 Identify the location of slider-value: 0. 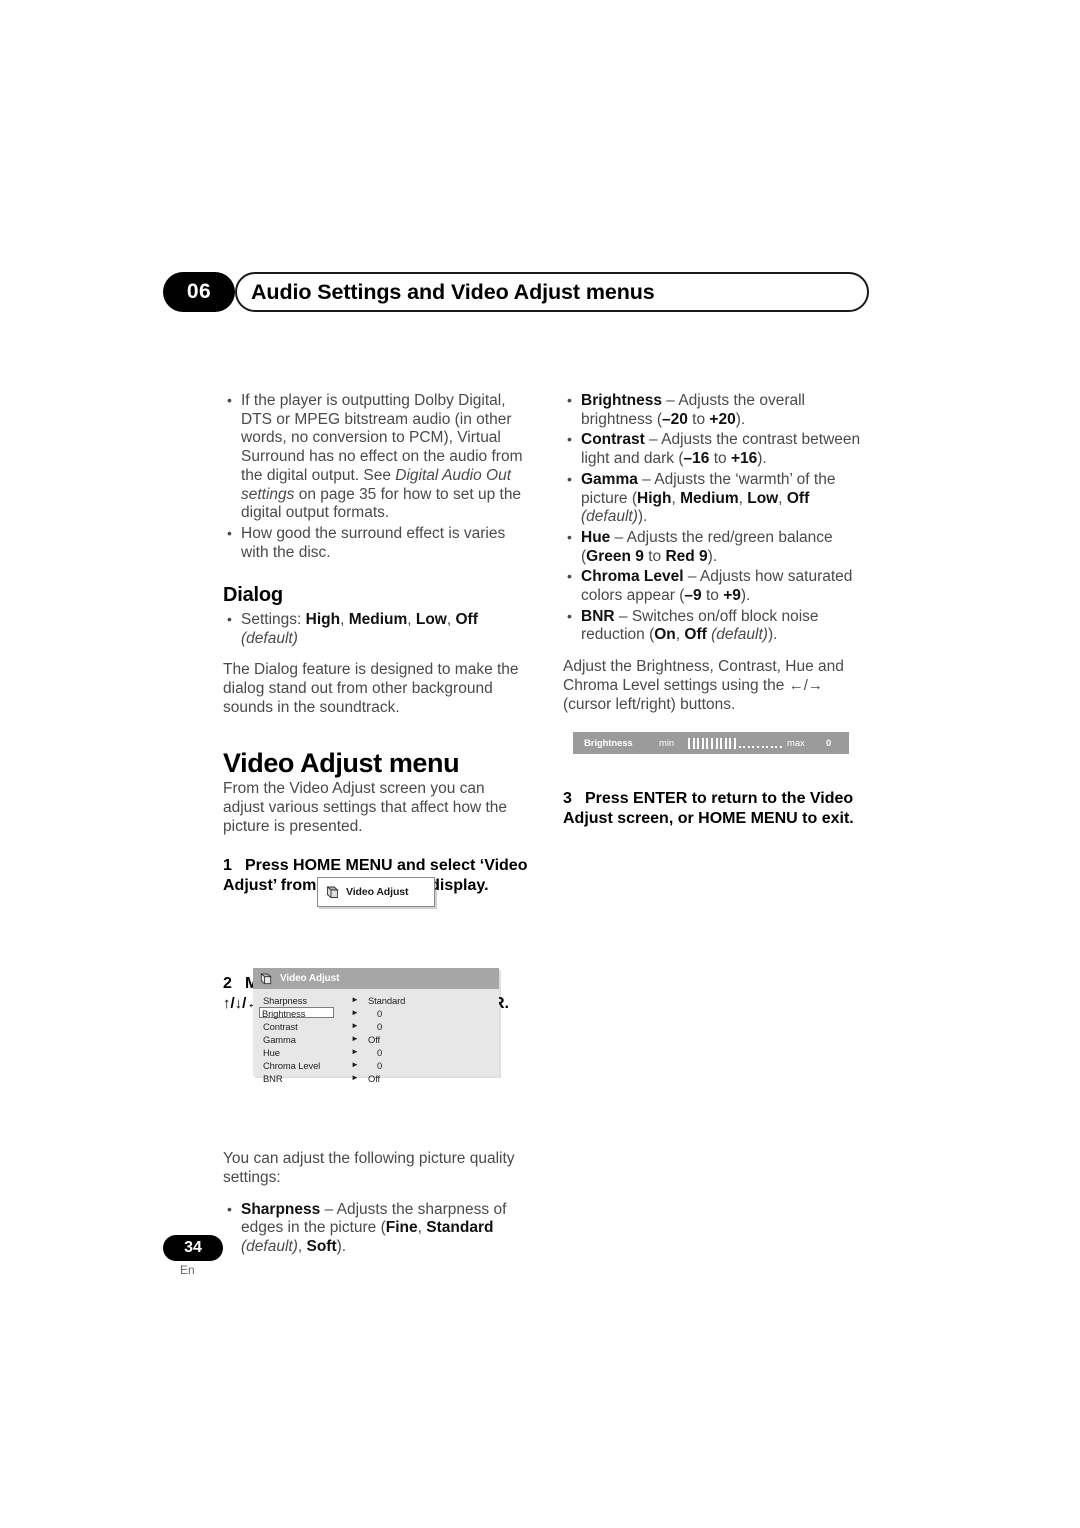
(829, 743).